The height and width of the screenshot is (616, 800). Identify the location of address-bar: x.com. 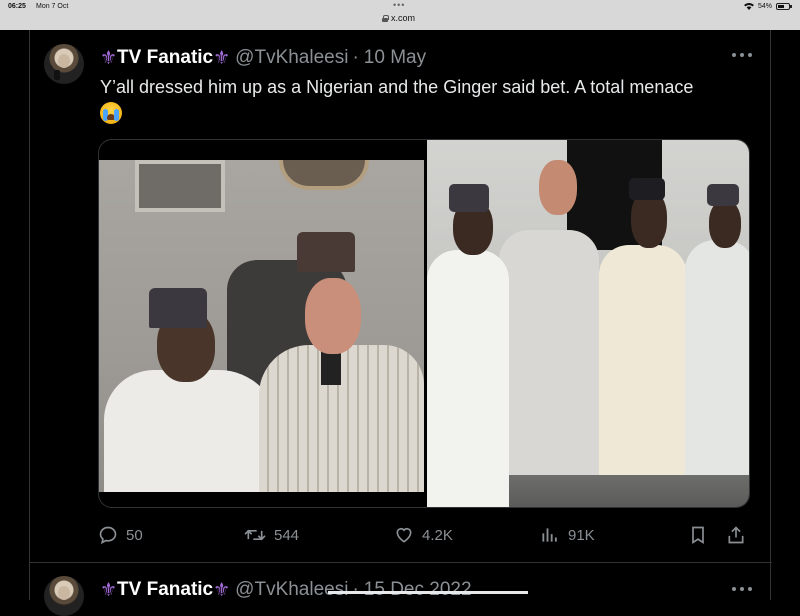
(398, 18).